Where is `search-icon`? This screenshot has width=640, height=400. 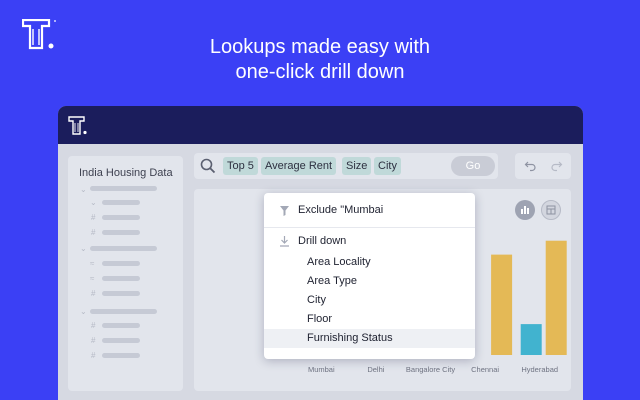 search-icon is located at coordinates (208, 166).